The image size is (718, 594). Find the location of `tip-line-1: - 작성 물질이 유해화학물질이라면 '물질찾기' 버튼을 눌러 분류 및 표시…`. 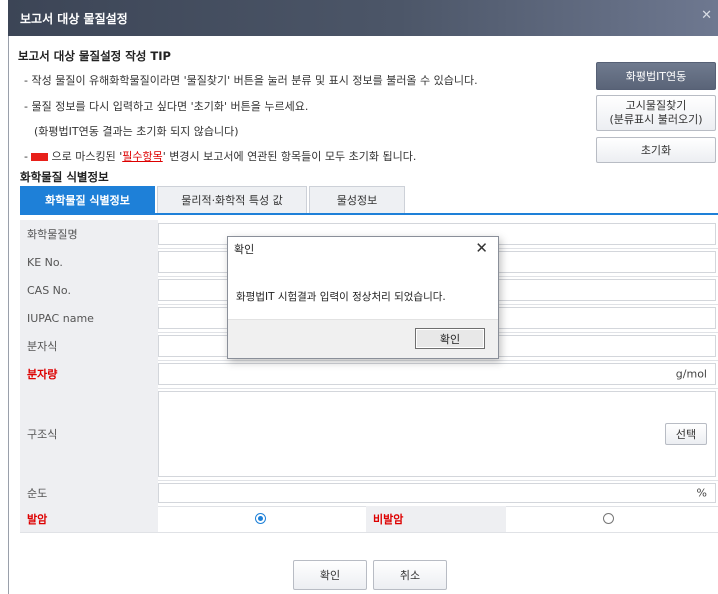

tip-line-1: - 작성 물질이 유해화학물질이라면 '물질찾기' 버튼을 눌러 분류 및 표시… is located at coordinates (251, 80).